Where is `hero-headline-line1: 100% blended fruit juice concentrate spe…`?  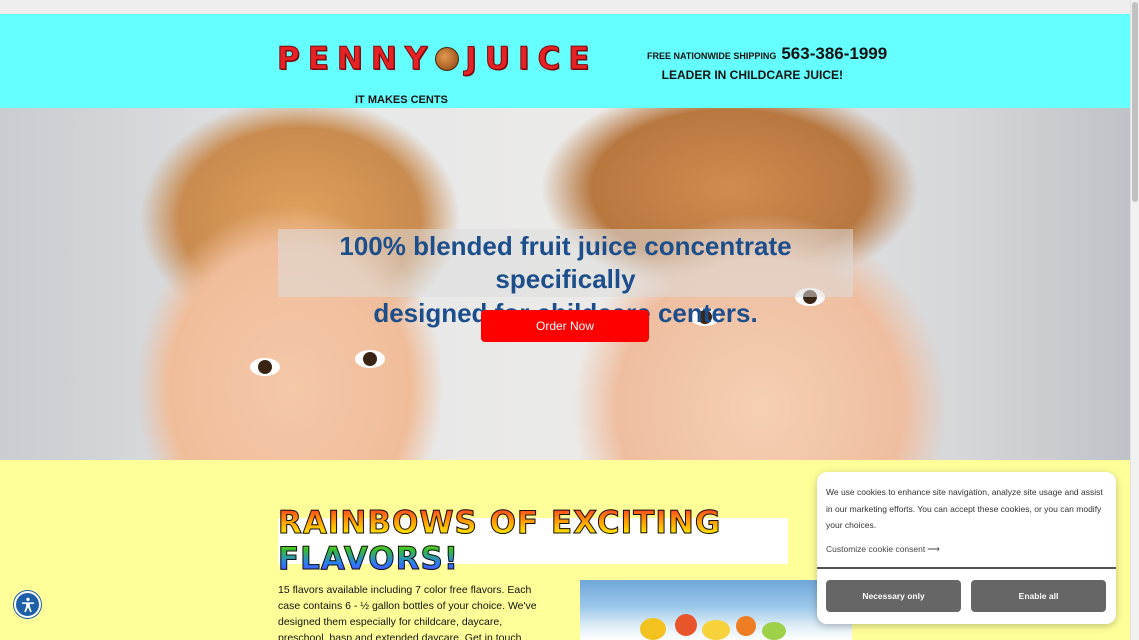
hero-headline-line1: 100% blended fruit juice concentrate spe… is located at coordinates (565, 262).